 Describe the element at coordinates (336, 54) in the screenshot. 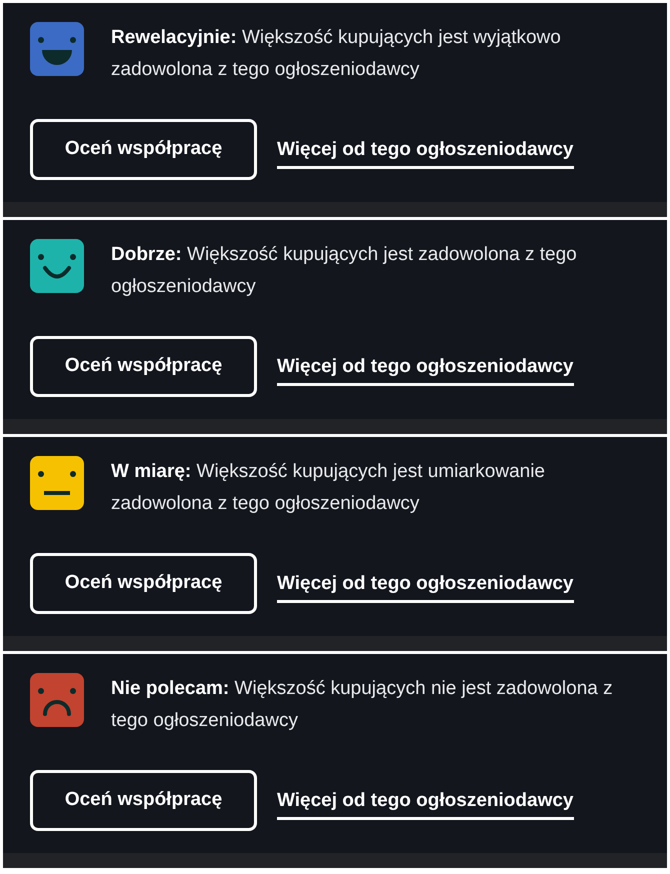

I see `rating-description: Rewelacyjnie: Większość kupujących jest wyjątkowo zadowolona z tego ogłoszeniodawcy` at that location.